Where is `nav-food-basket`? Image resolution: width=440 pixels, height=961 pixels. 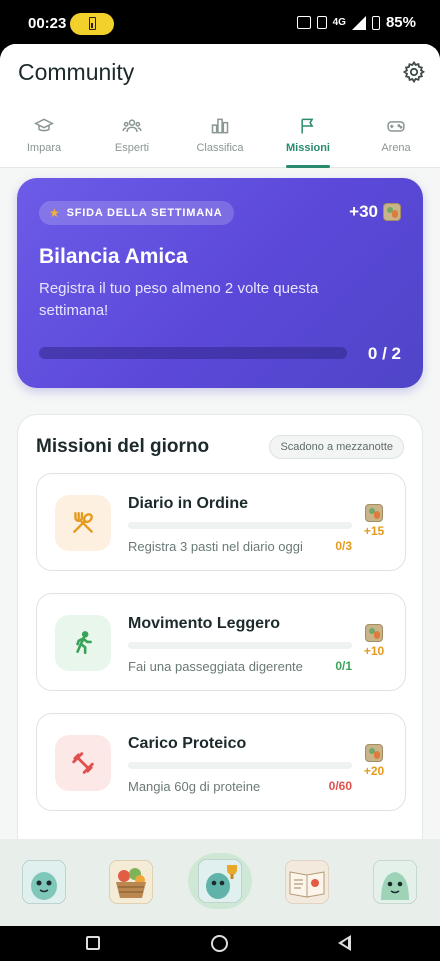 nav-food-basket is located at coordinates (131, 882).